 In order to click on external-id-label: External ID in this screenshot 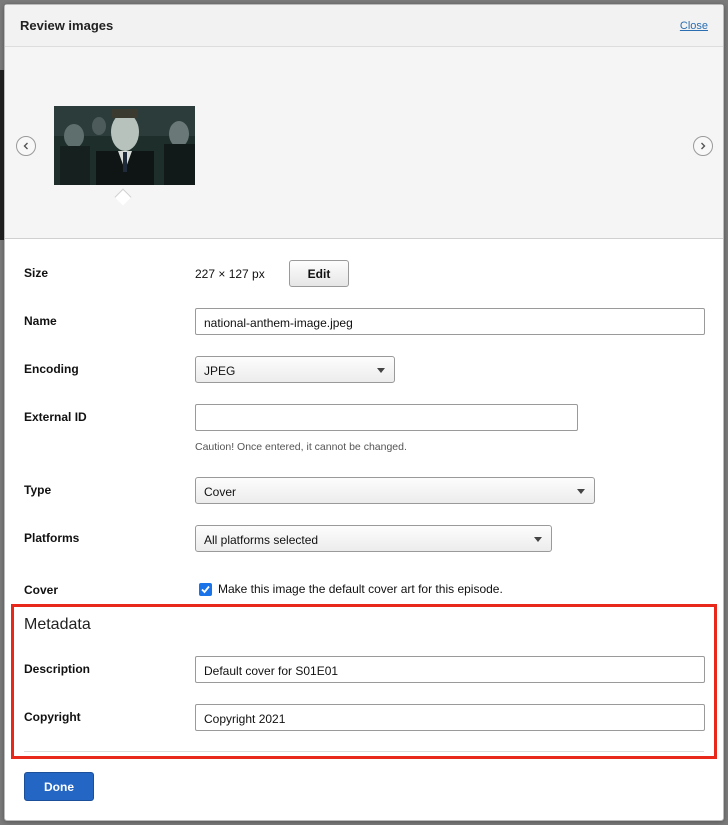, I will do `click(55, 417)`.